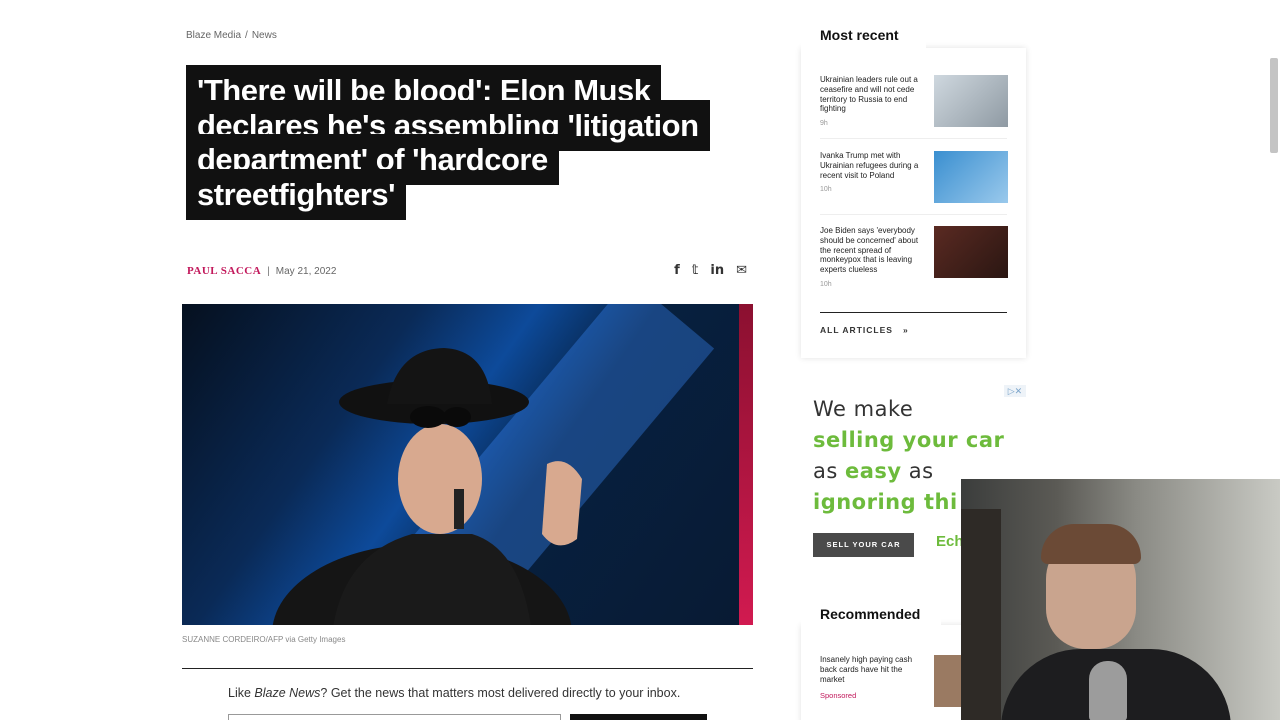 Image resolution: width=1280 pixels, height=720 pixels. What do you see at coordinates (306, 271) in the screenshot?
I see `publish-date: May 21, 2022` at bounding box center [306, 271].